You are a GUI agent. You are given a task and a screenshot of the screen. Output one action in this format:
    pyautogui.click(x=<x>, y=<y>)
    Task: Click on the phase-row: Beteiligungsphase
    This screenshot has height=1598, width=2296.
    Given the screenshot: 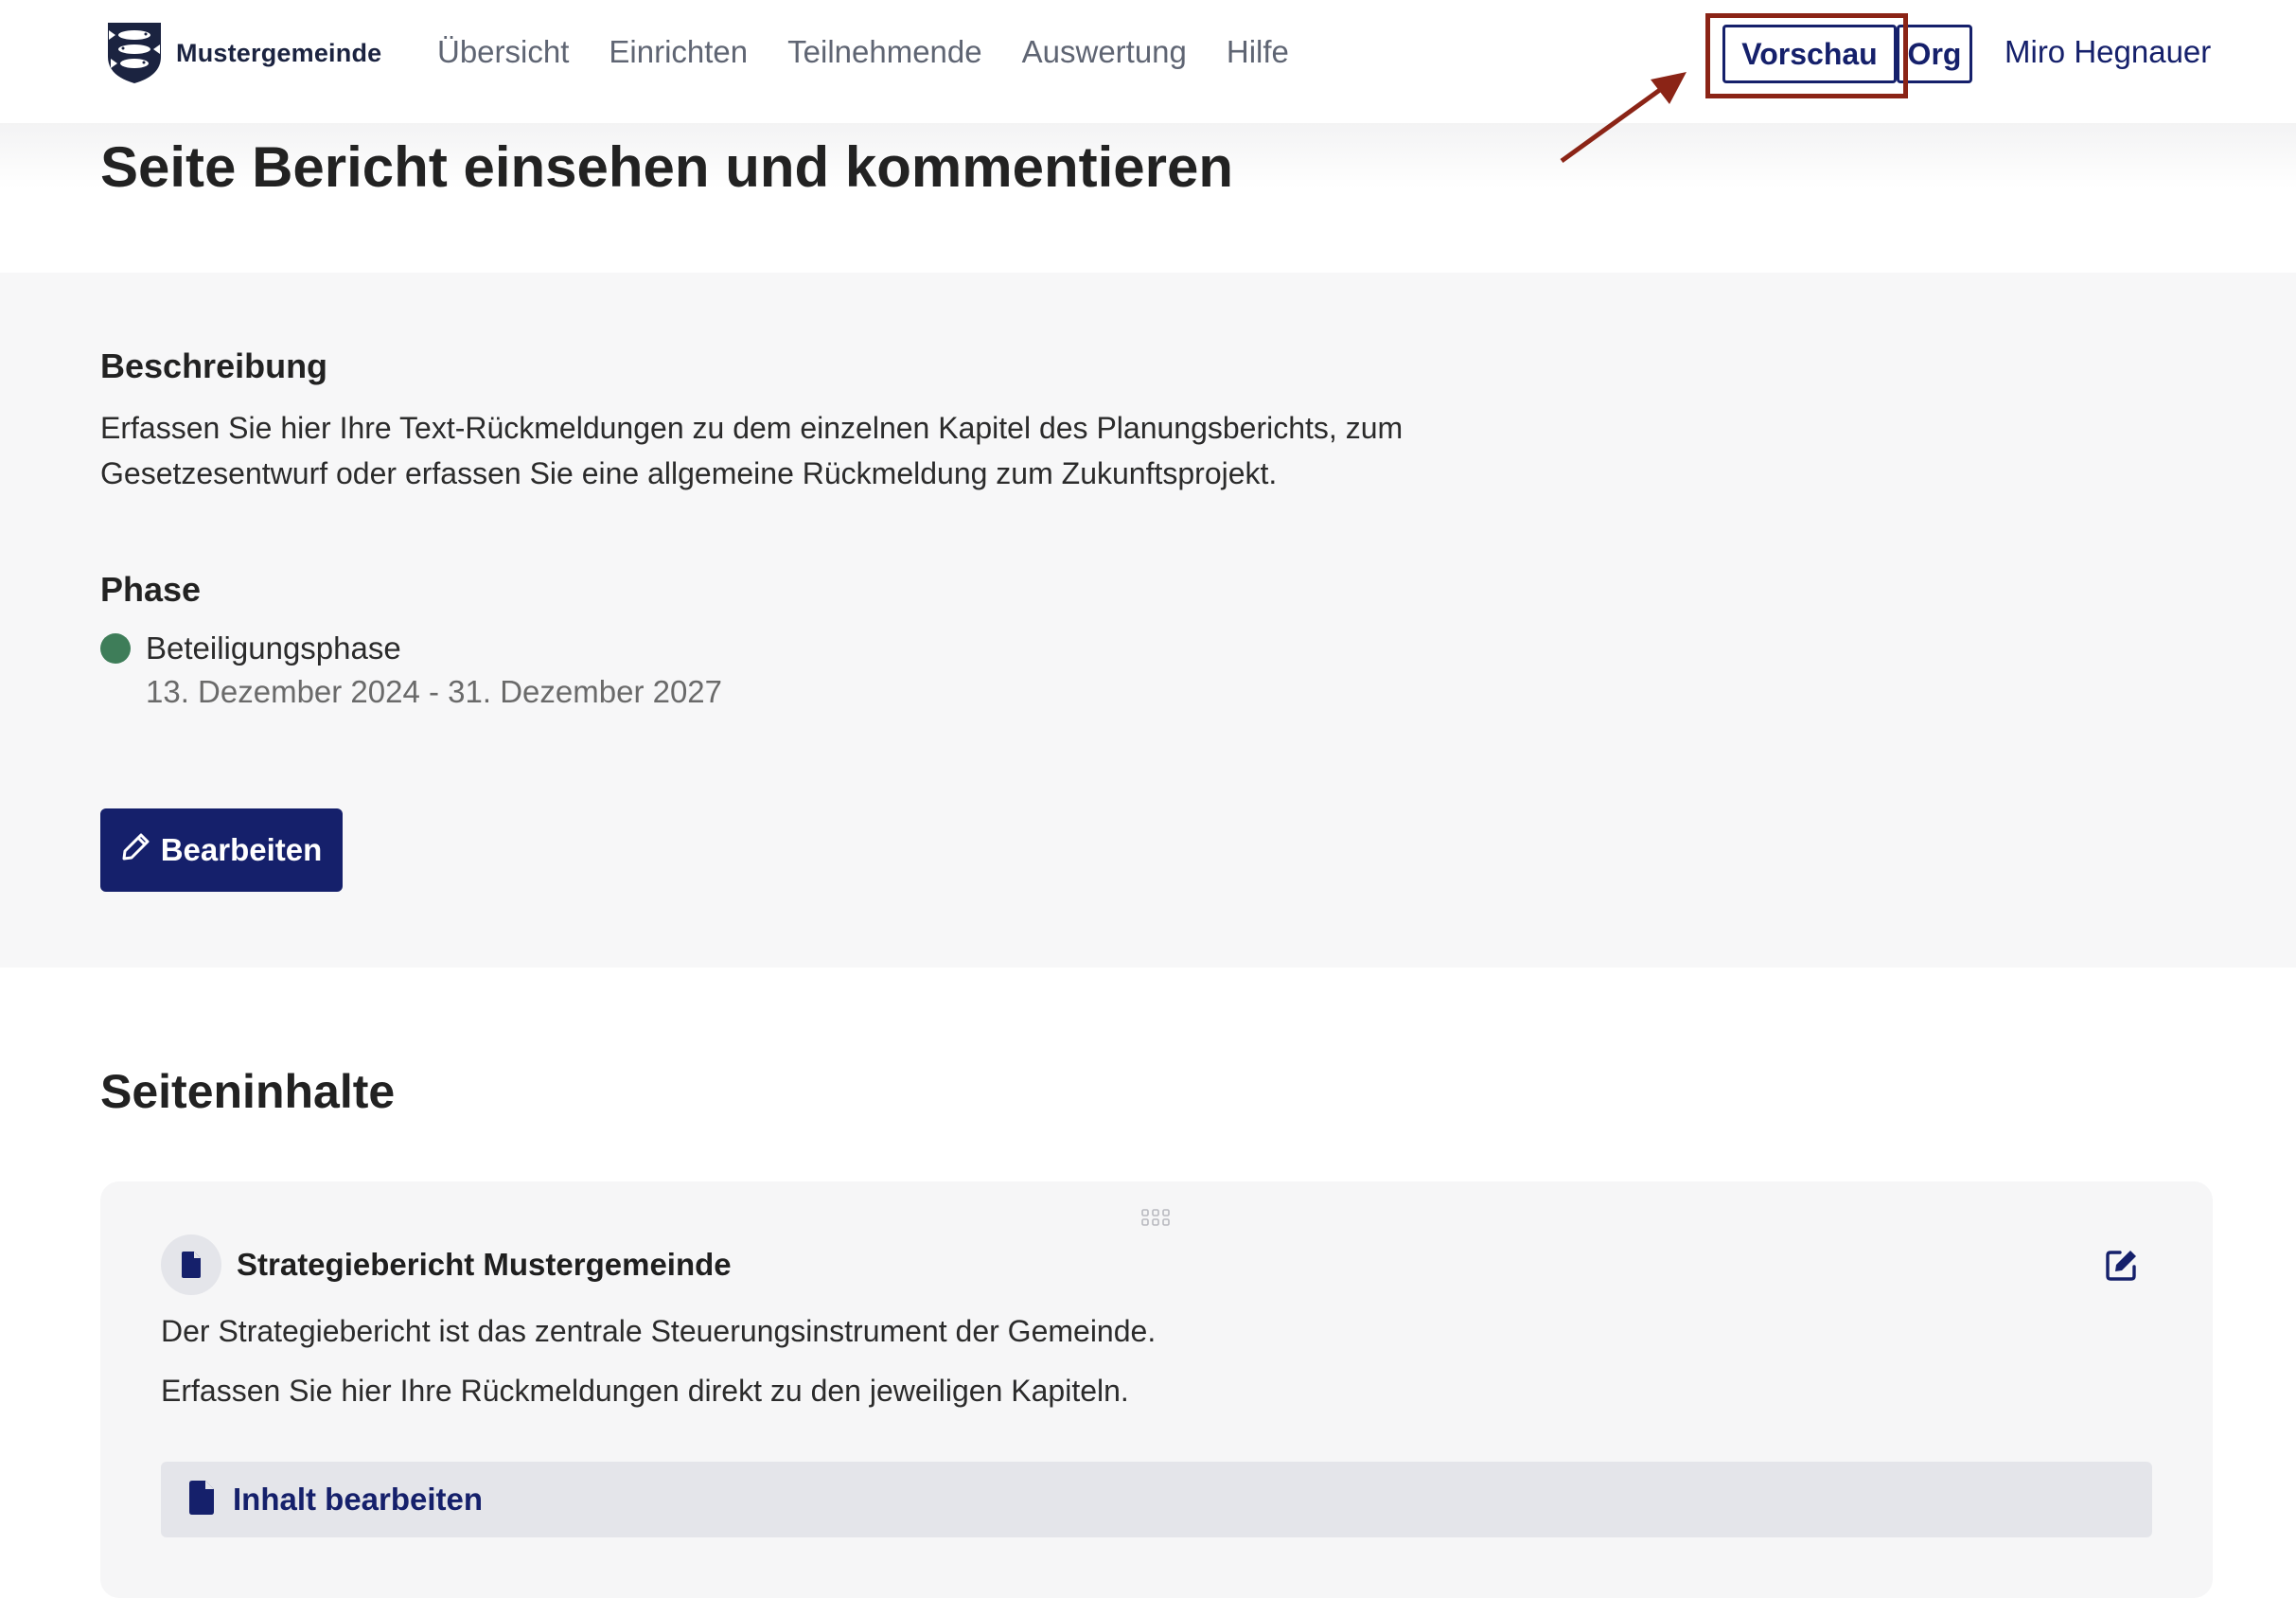 What is the action you would take?
    pyautogui.click(x=250, y=648)
    